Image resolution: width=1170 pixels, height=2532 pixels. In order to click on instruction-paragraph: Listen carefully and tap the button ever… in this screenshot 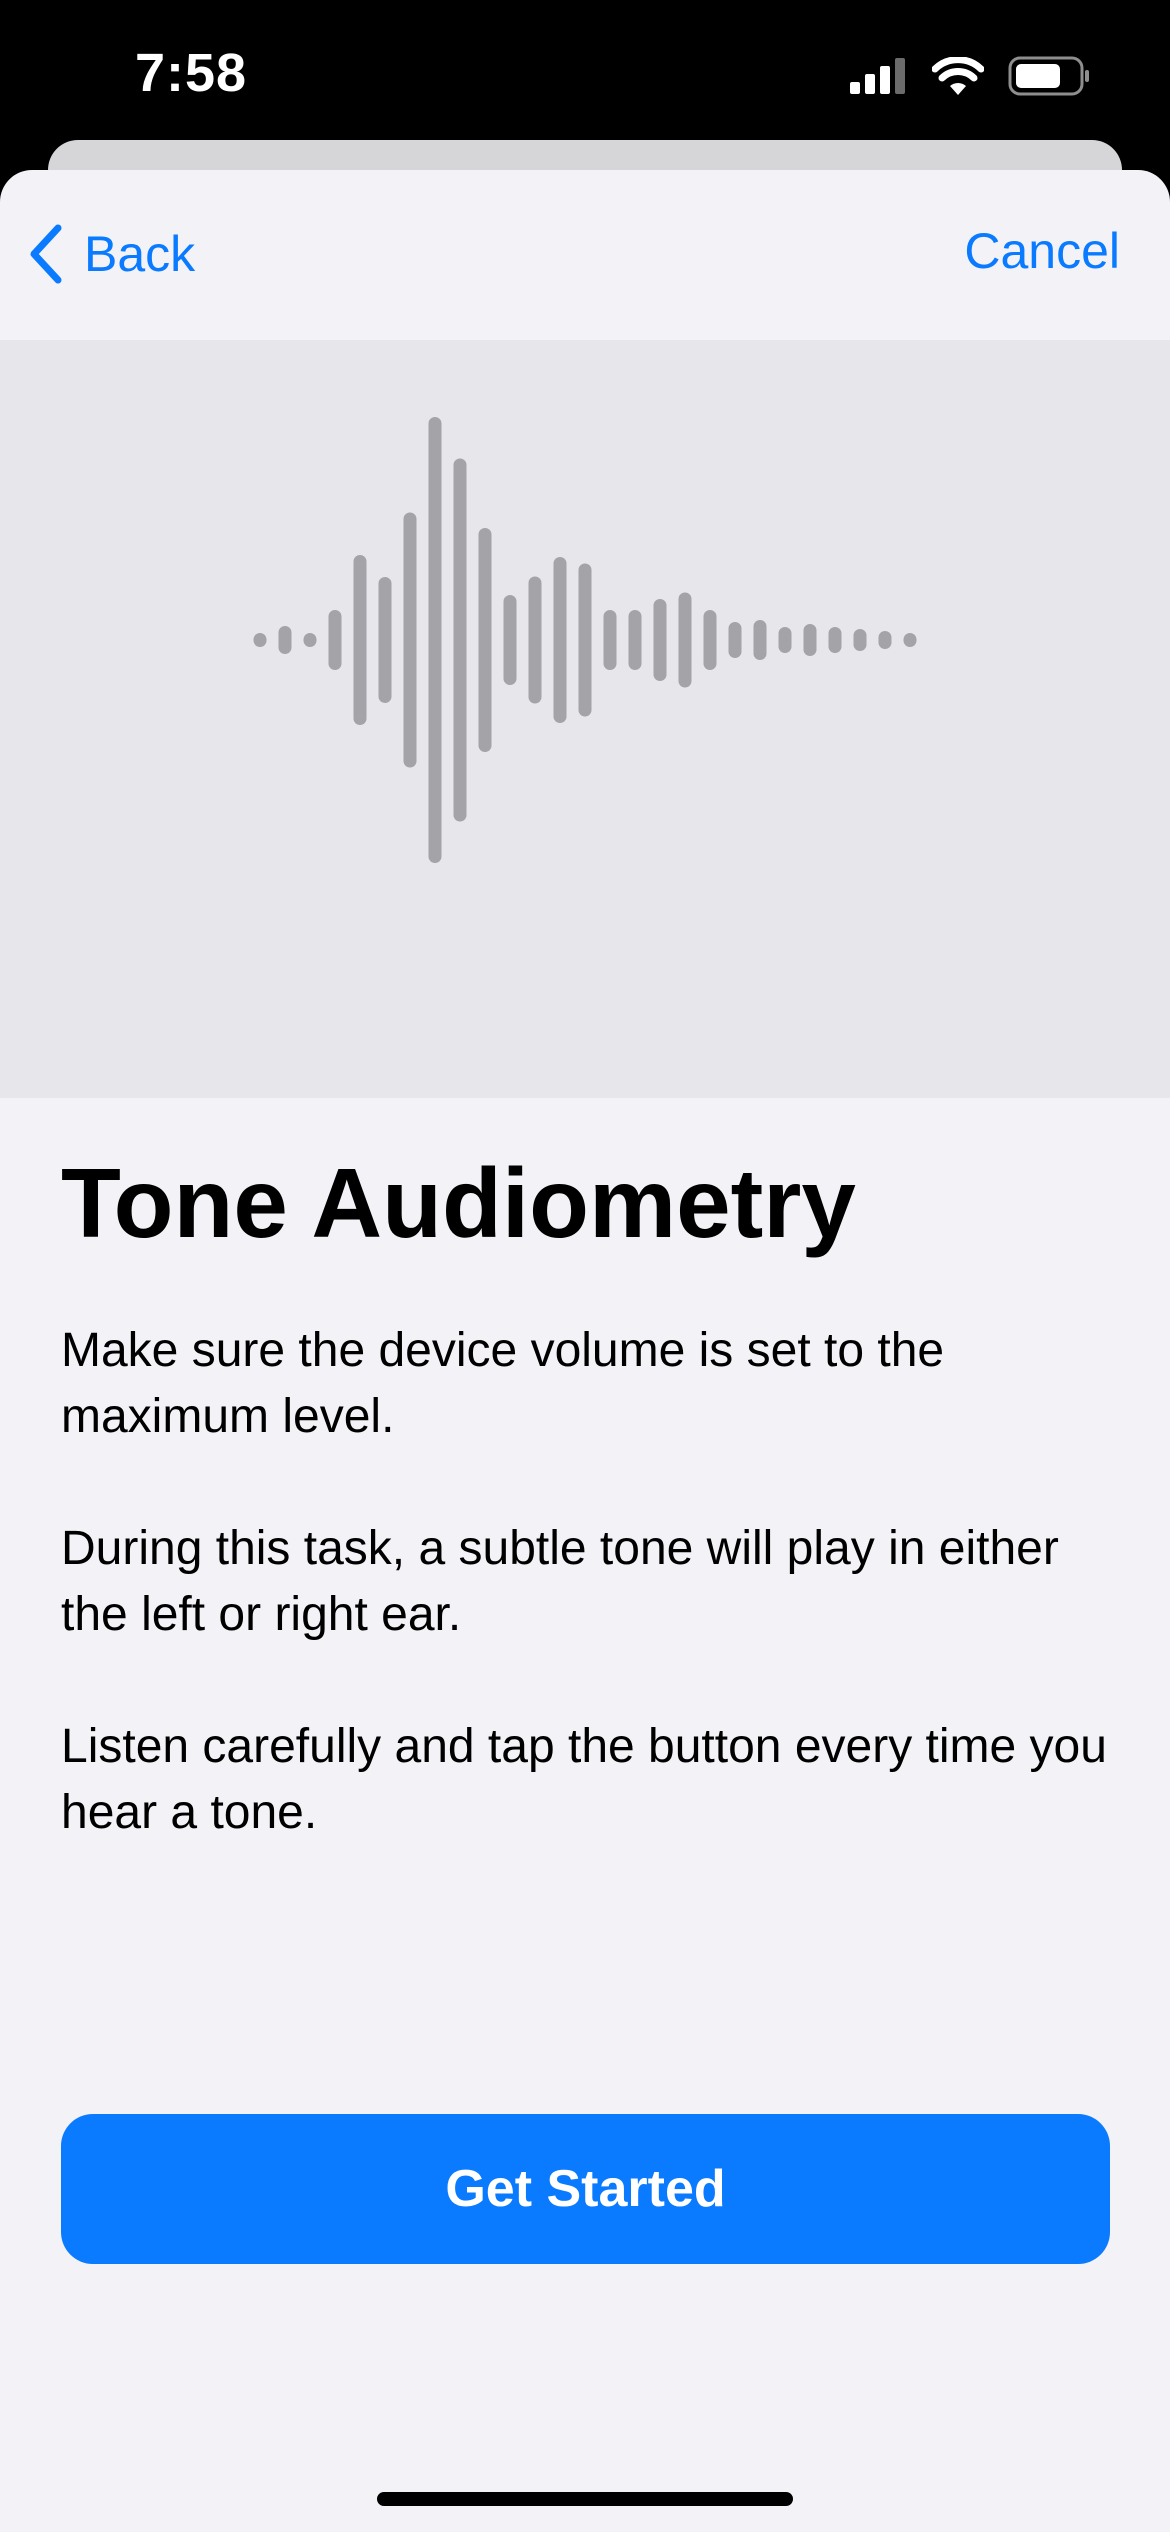, I will do `click(584, 1779)`.